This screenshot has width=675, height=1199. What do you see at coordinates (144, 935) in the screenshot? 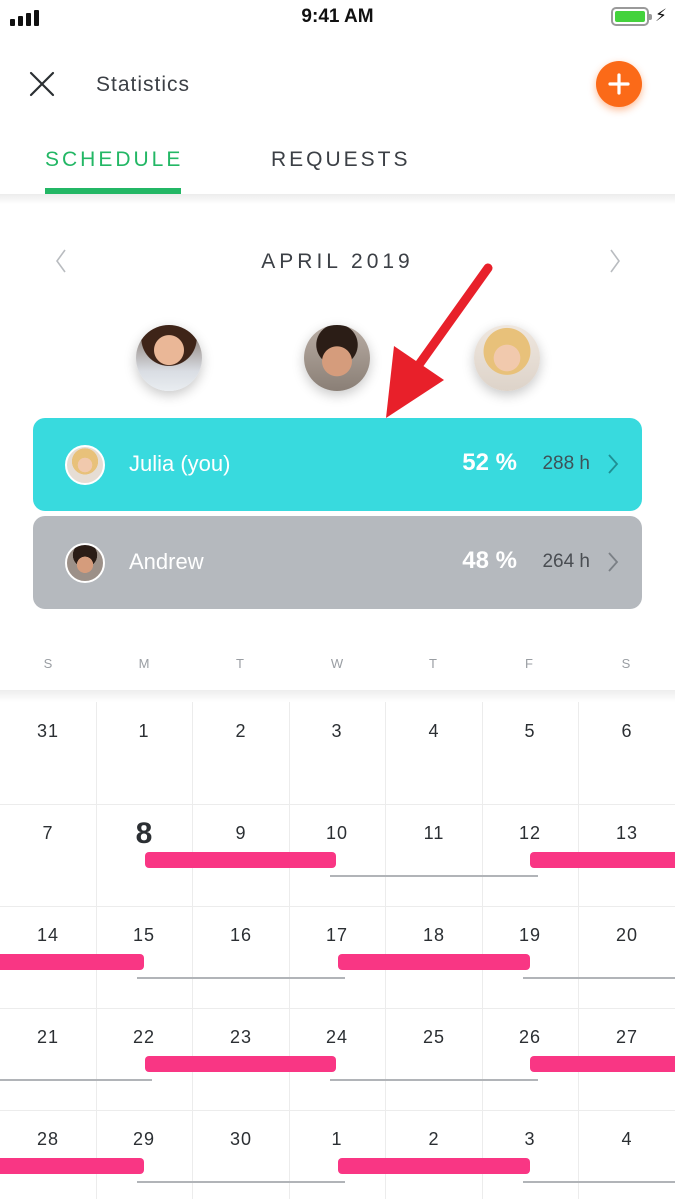
I see `calendar-day-number: 15` at bounding box center [144, 935].